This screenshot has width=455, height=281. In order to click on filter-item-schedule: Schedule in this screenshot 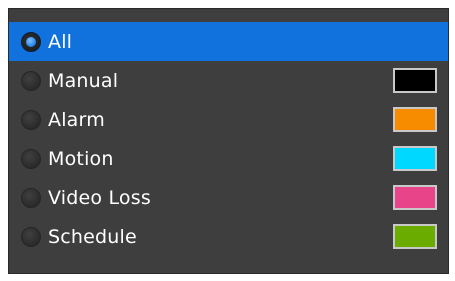, I will do `click(228, 236)`.